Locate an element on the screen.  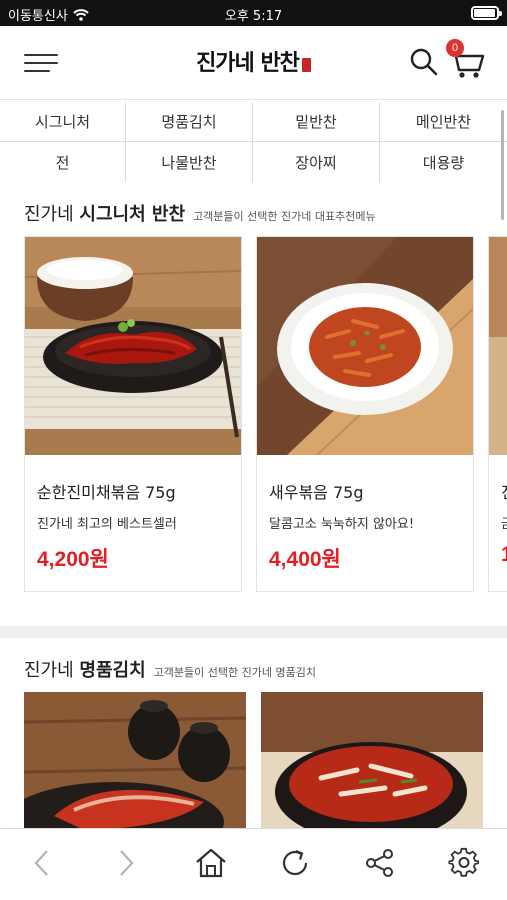
signature-section-header: 진가네 시그니처 반찬 고객분들이 선택한 진가네 대표추천메뉴 is located at coordinates (200, 213).